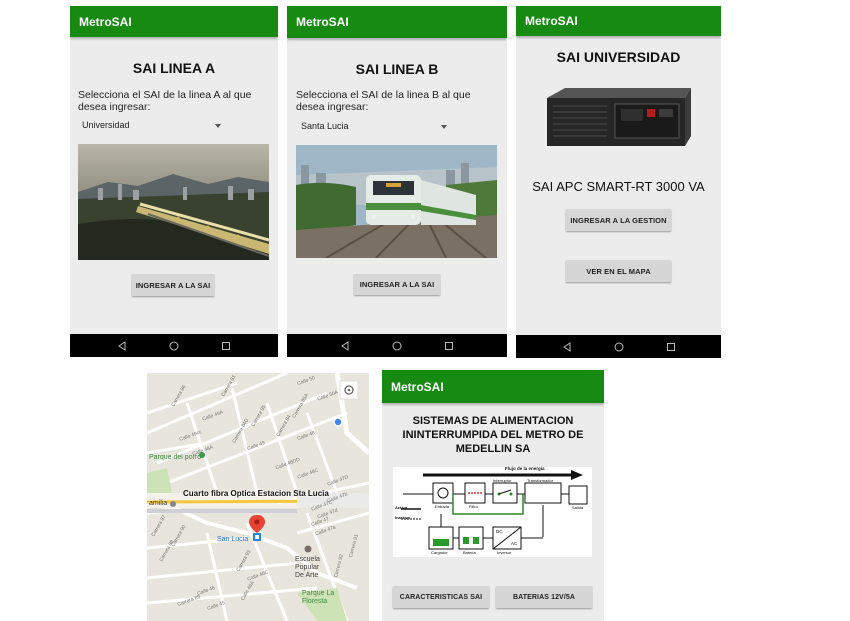 This screenshot has height=621, width=850. I want to click on street-label: Carrera 85A, so click(301, 406).